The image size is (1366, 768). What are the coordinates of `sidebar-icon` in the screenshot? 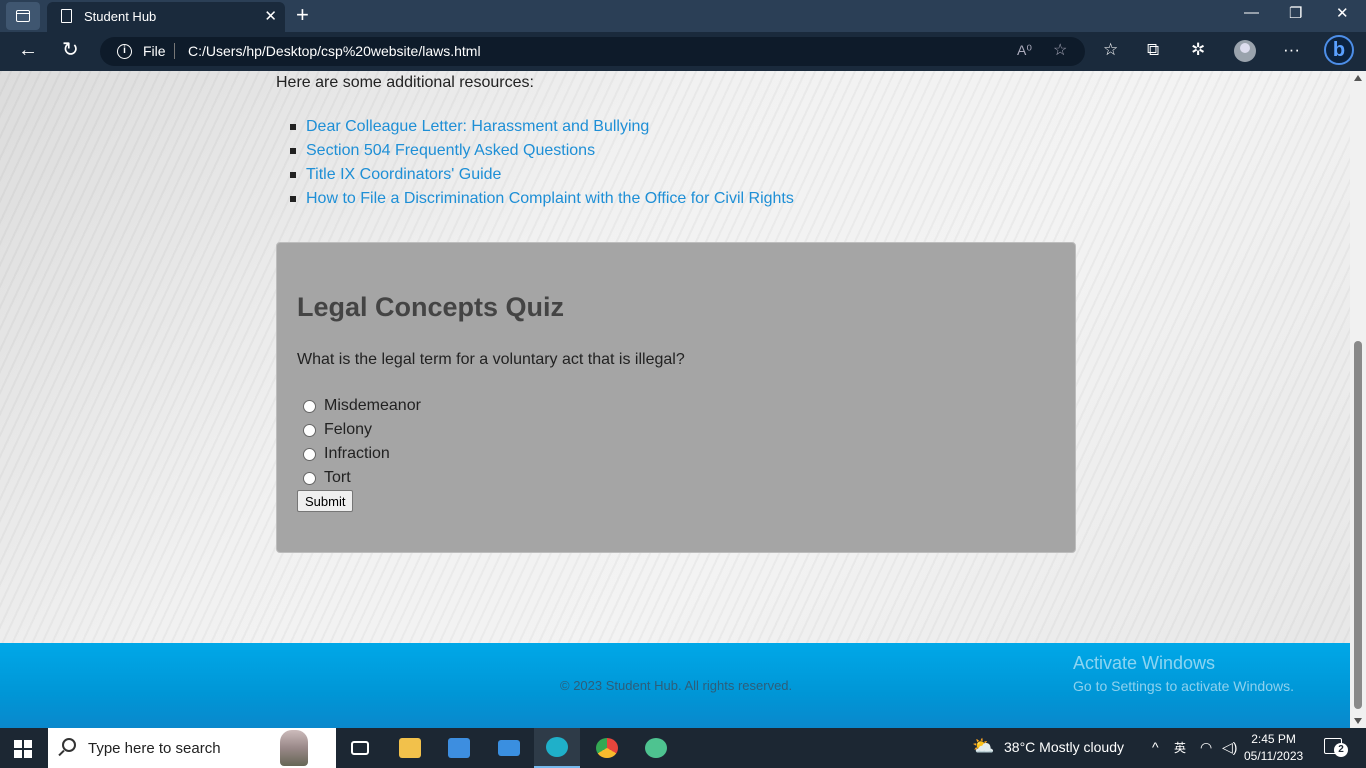 It's located at (23, 16).